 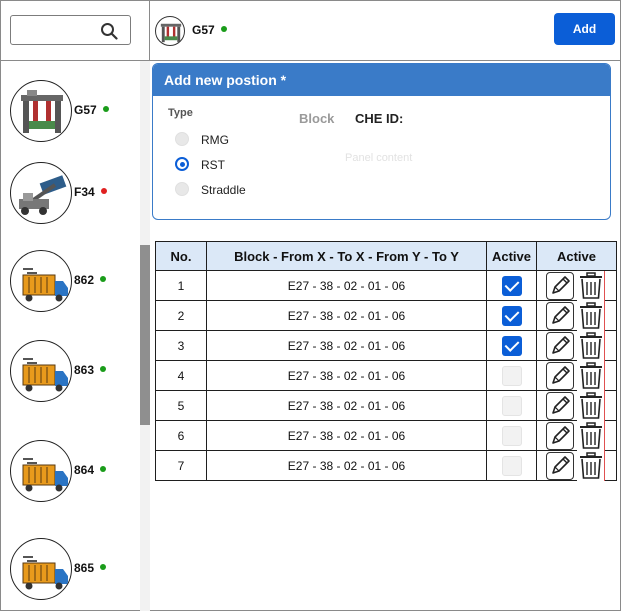 I want to click on machine-name: 864, so click(x=90, y=470).